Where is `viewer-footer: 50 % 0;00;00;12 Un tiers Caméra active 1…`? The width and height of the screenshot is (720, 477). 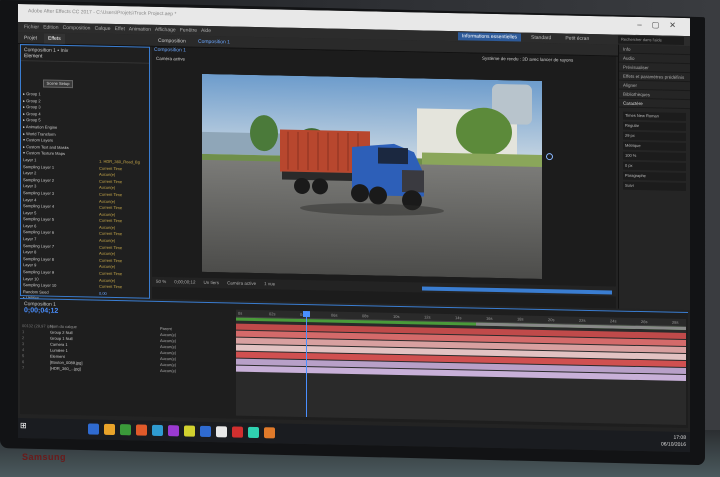 viewer-footer: 50 % 0;00;00;12 Un tiers Caméra active 1… is located at coordinates (384, 286).